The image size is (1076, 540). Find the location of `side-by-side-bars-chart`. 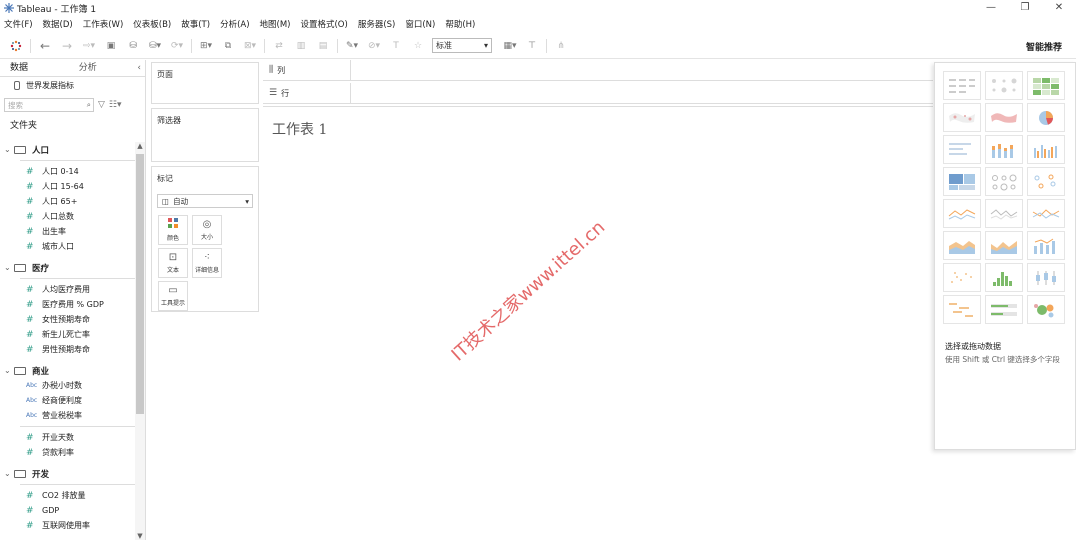

side-by-side-bars-chart is located at coordinates (1046, 149).